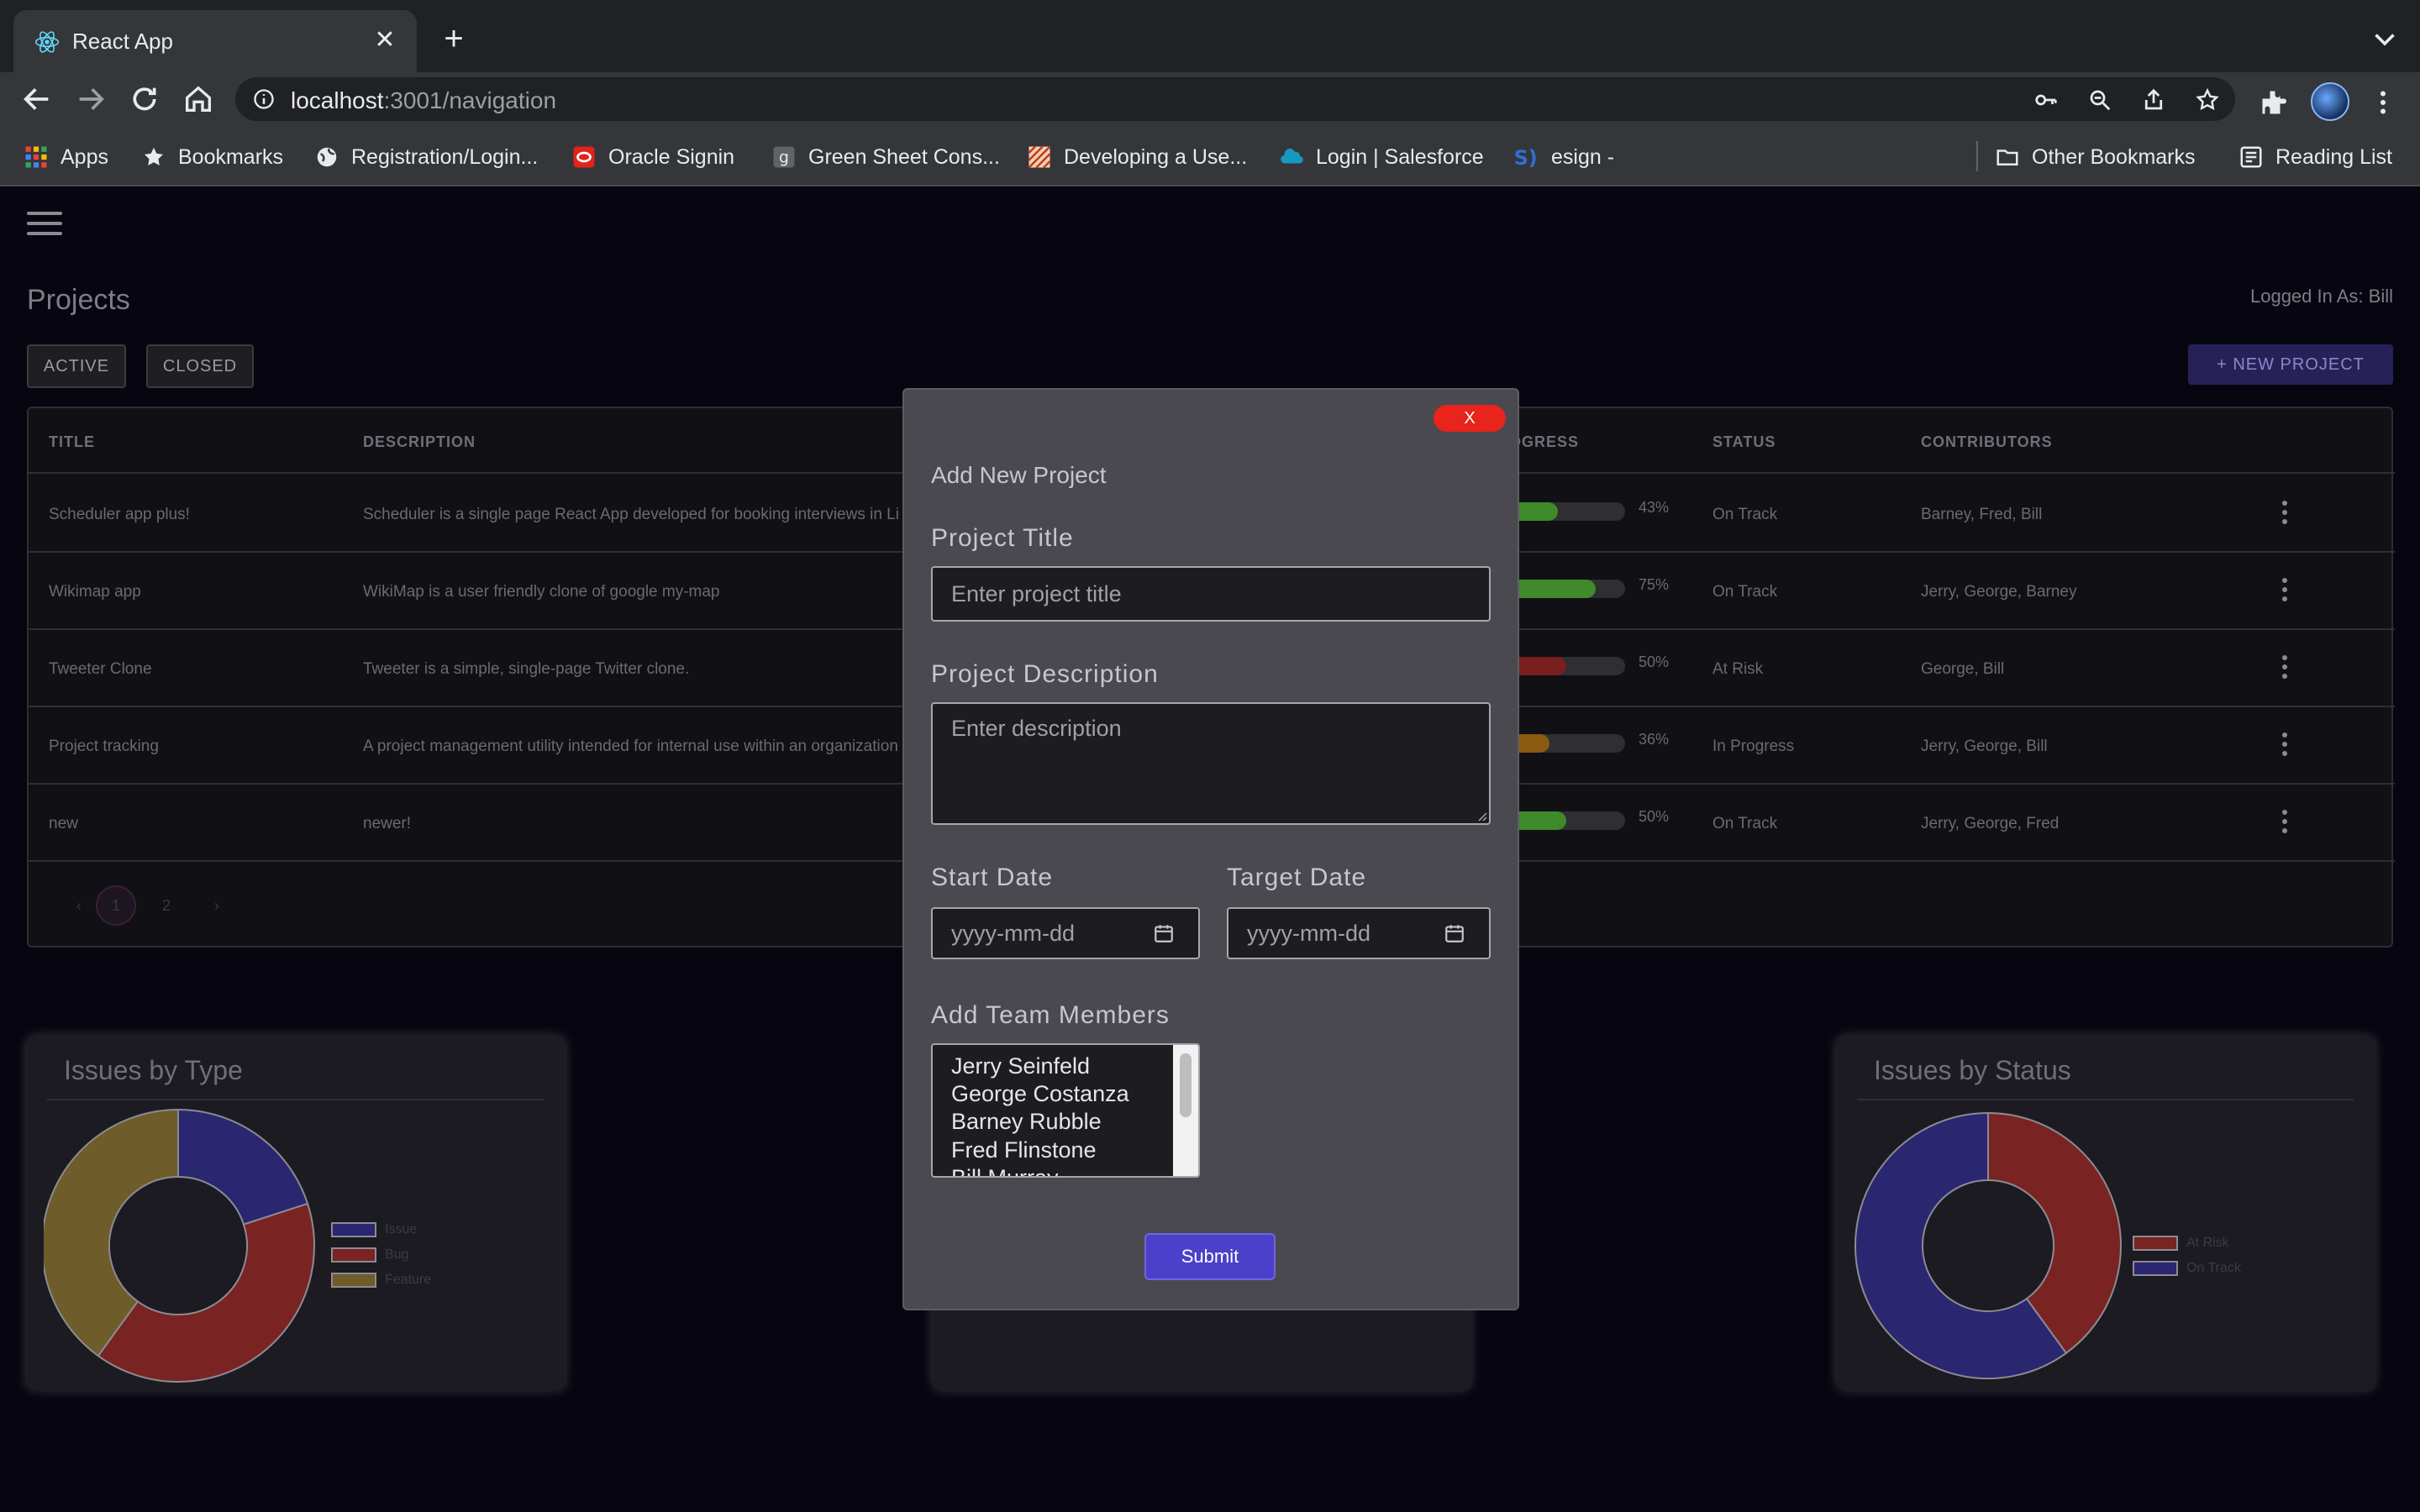  What do you see at coordinates (2208, 1243) in the screenshot?
I see `legend-label: At Risk` at bounding box center [2208, 1243].